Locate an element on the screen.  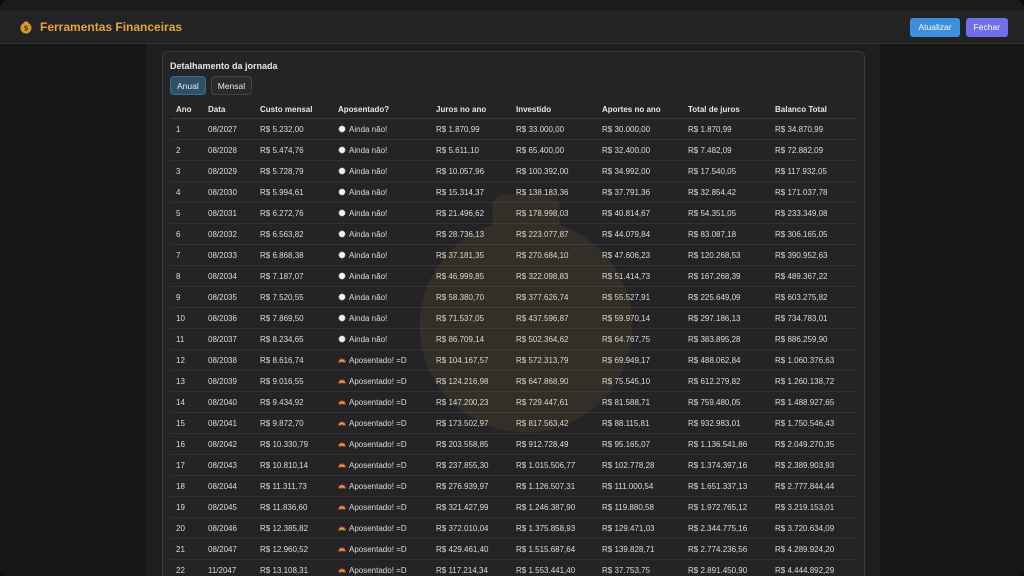
cell-year: 14 is located at coordinates (186, 402).